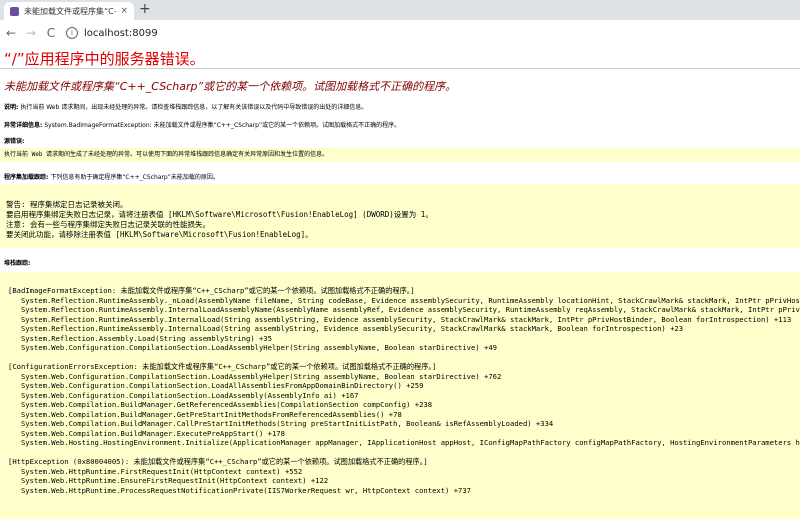  What do you see at coordinates (11, 33) in the screenshot?
I see `back-button: ←` at bounding box center [11, 33].